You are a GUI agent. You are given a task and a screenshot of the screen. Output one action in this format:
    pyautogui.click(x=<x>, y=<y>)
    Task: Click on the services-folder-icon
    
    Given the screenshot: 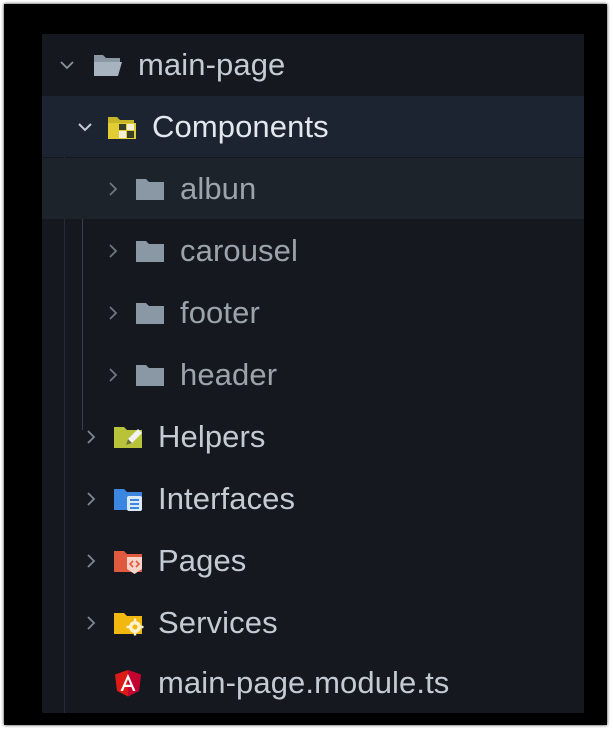 What is the action you would take?
    pyautogui.click(x=128, y=623)
    